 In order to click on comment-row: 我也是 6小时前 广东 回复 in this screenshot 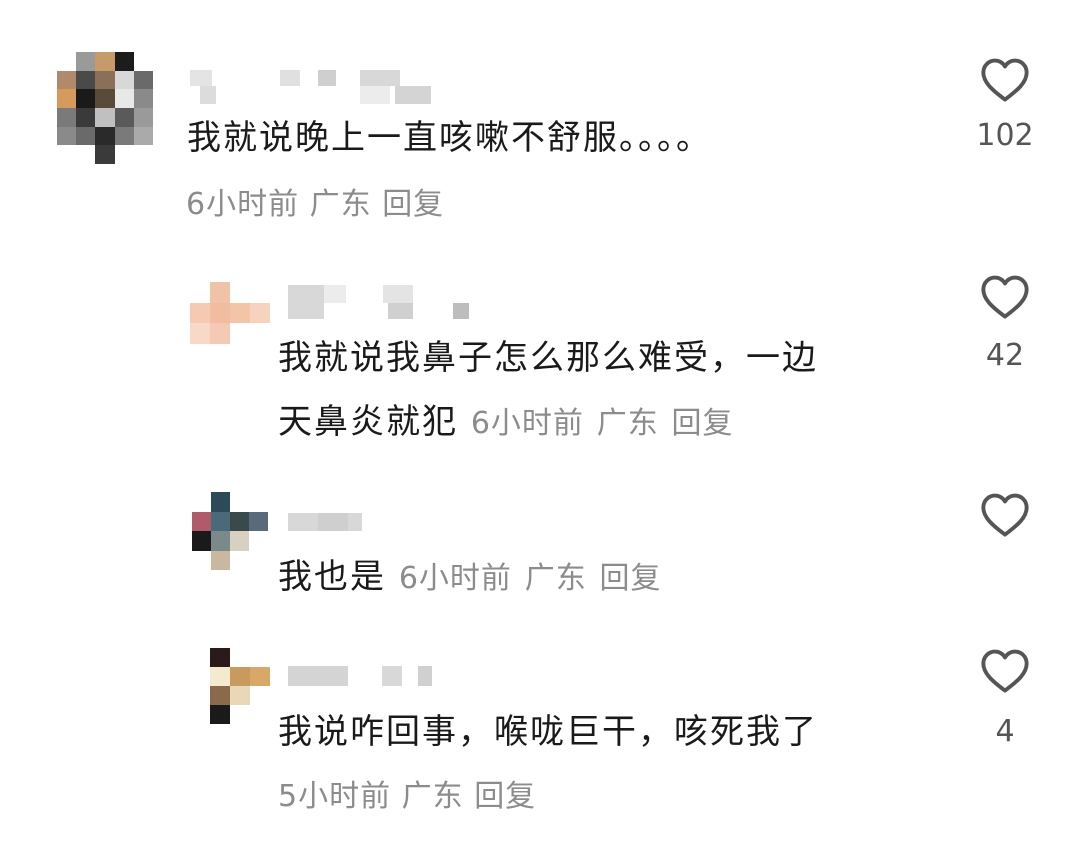, I will do `click(470, 578)`.